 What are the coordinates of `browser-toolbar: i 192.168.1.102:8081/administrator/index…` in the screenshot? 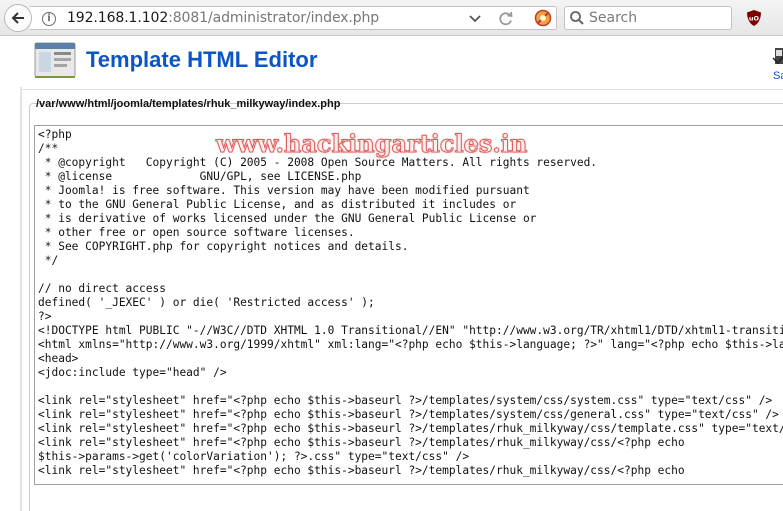 It's located at (391, 18).